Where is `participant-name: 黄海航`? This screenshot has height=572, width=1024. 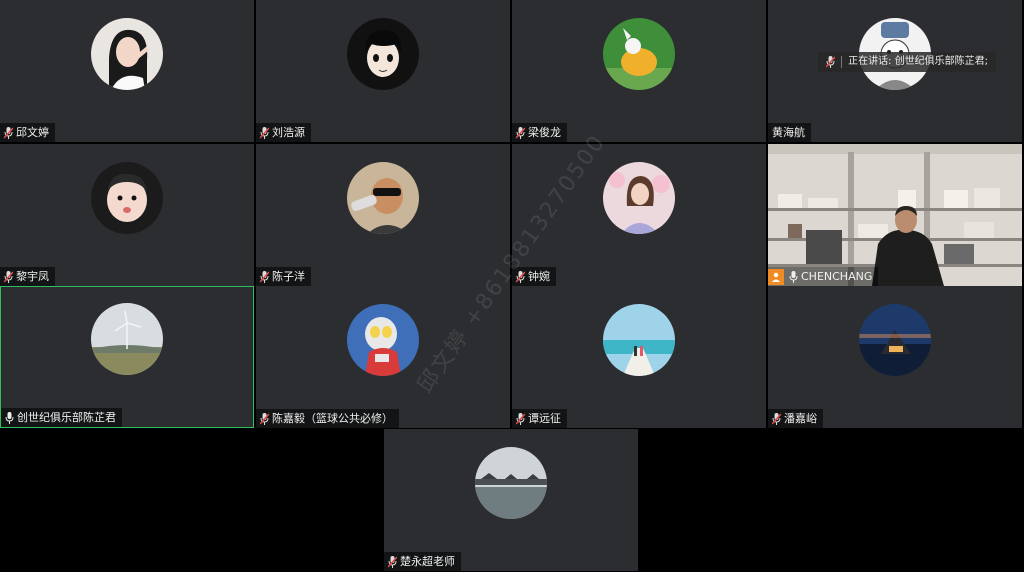
participant-name: 黄海航 is located at coordinates (788, 132).